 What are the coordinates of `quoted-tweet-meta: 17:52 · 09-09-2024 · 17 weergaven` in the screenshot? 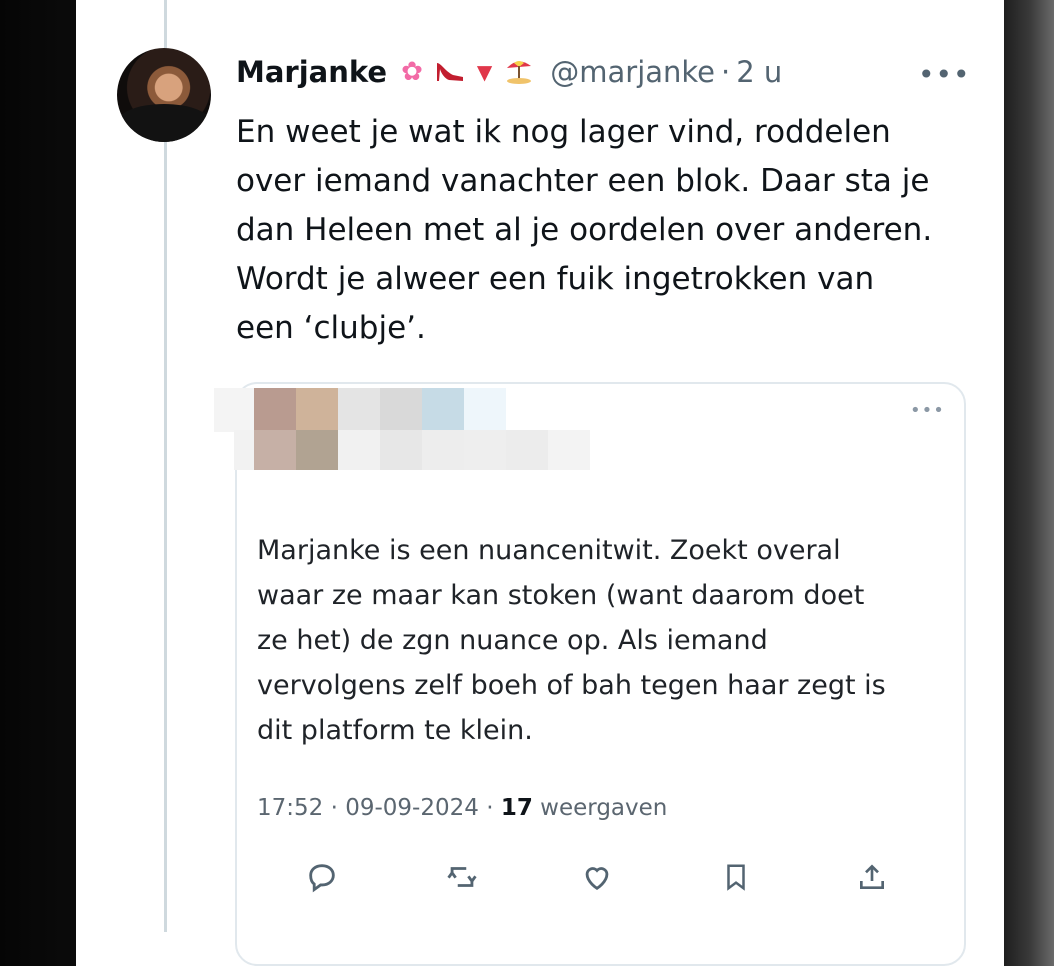 It's located at (462, 808).